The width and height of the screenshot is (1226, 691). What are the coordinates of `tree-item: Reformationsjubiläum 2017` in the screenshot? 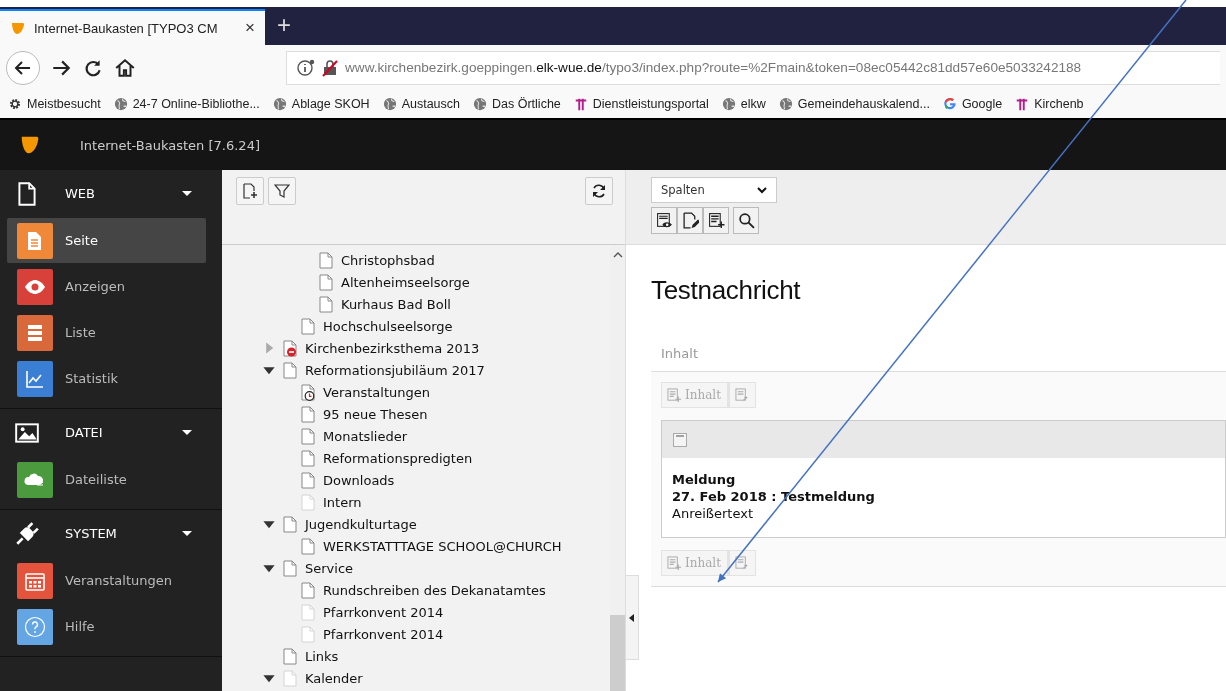 It's located at (395, 370).